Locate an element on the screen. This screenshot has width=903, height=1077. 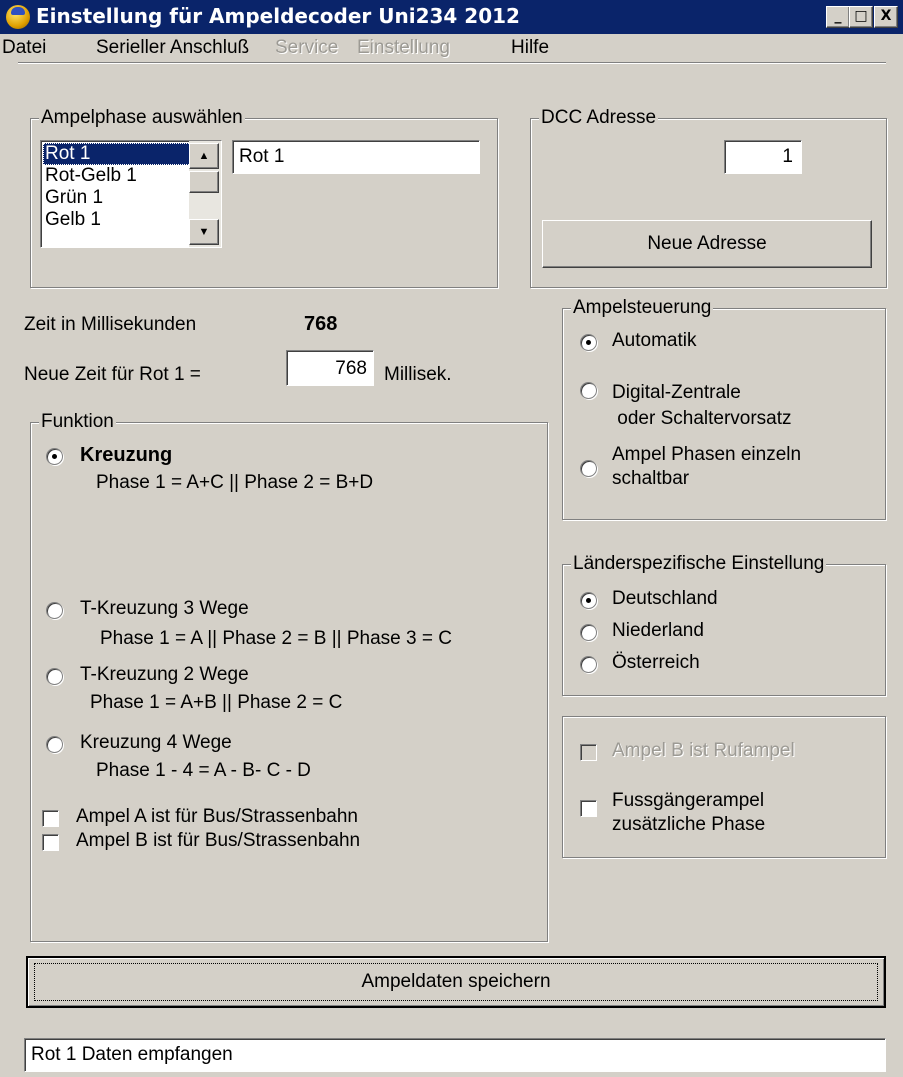
menu-separator is located at coordinates (452, 63).